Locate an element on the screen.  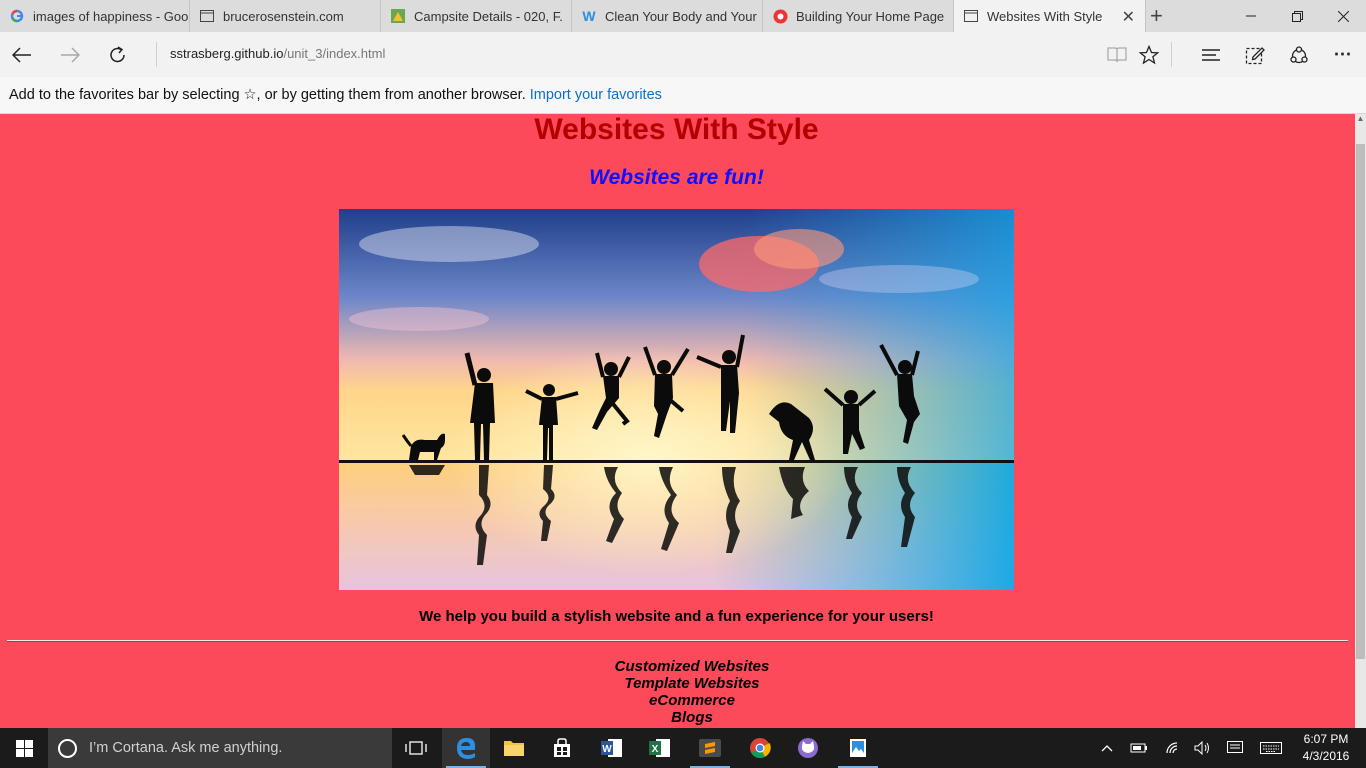
tab-campsite-details: Campsite Details - 020, F. is located at coordinates (476, 16).